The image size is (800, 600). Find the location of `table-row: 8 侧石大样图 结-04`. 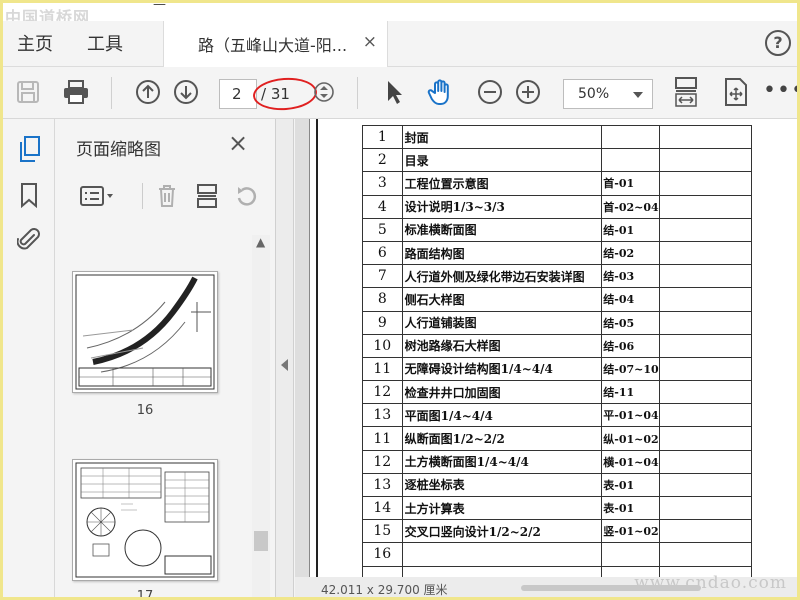

table-row: 8 侧石大样图 结-04 is located at coordinates (557, 299).